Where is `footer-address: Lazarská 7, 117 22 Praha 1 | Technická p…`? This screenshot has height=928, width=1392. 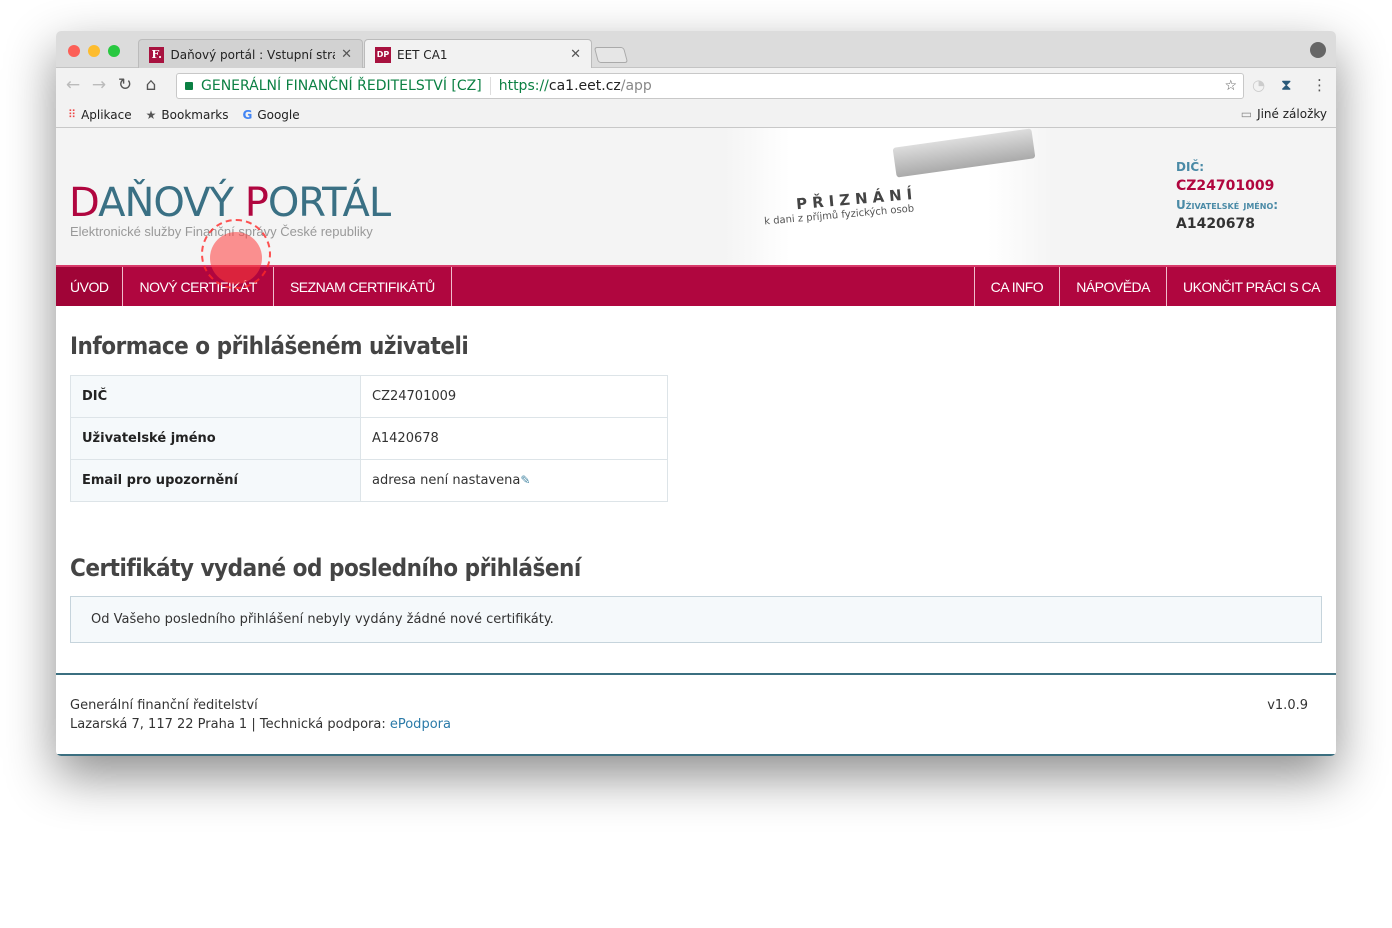 footer-address: Lazarská 7, 117 22 Praha 1 | Technická p… is located at coordinates (230, 724).